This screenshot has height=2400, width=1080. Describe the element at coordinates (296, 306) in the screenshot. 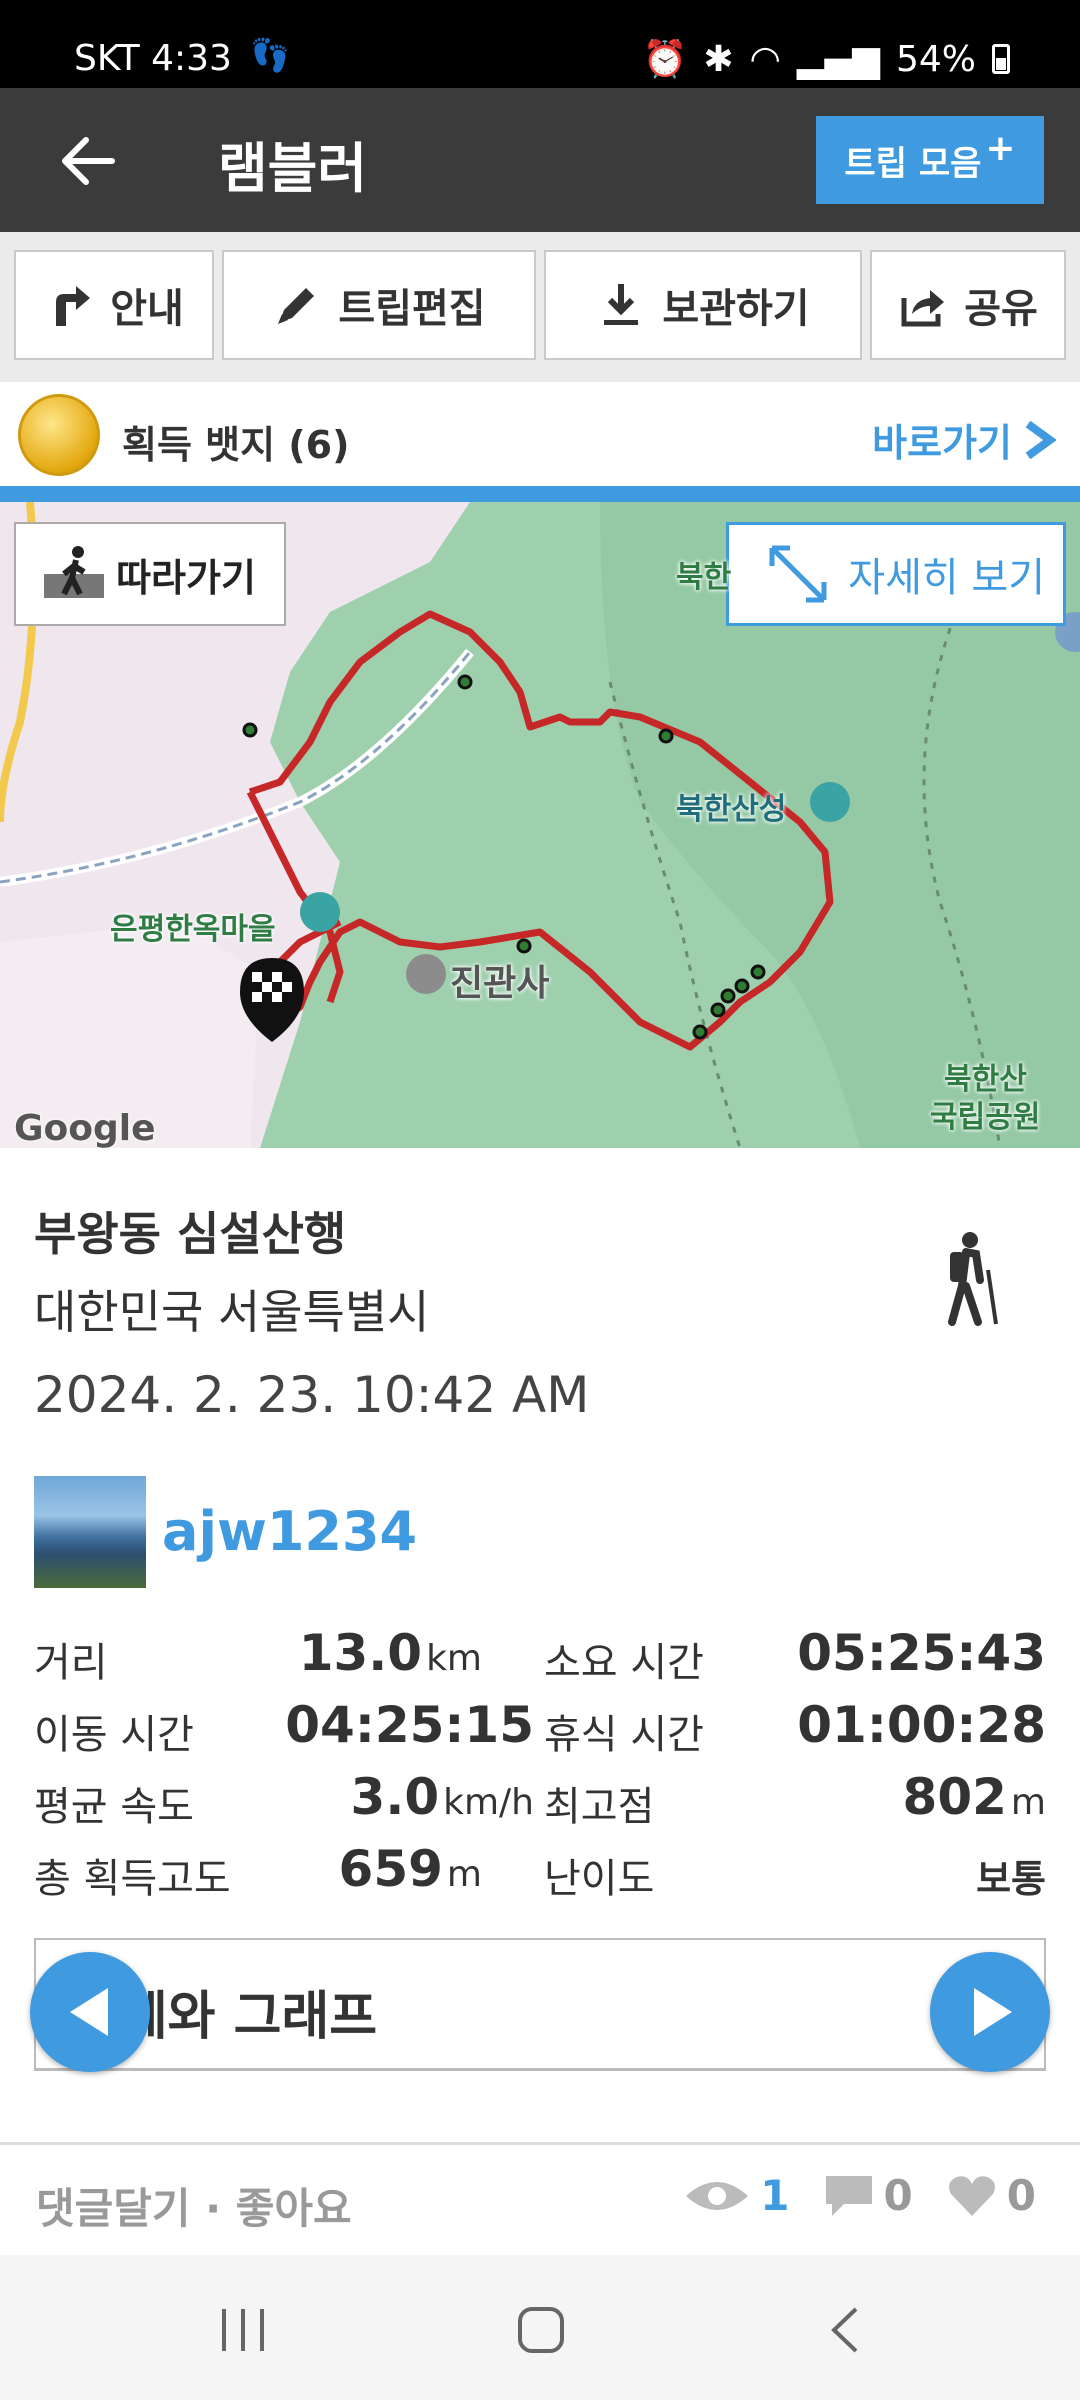

I see `pencil-icon` at that location.